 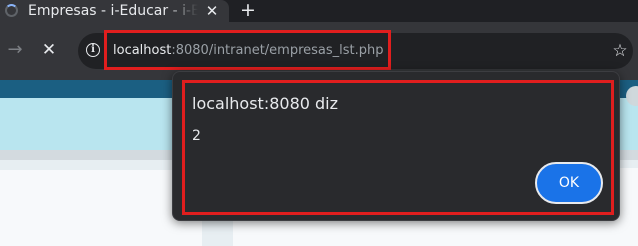 What do you see at coordinates (142, 50) in the screenshot?
I see `url-host: localhost` at bounding box center [142, 50].